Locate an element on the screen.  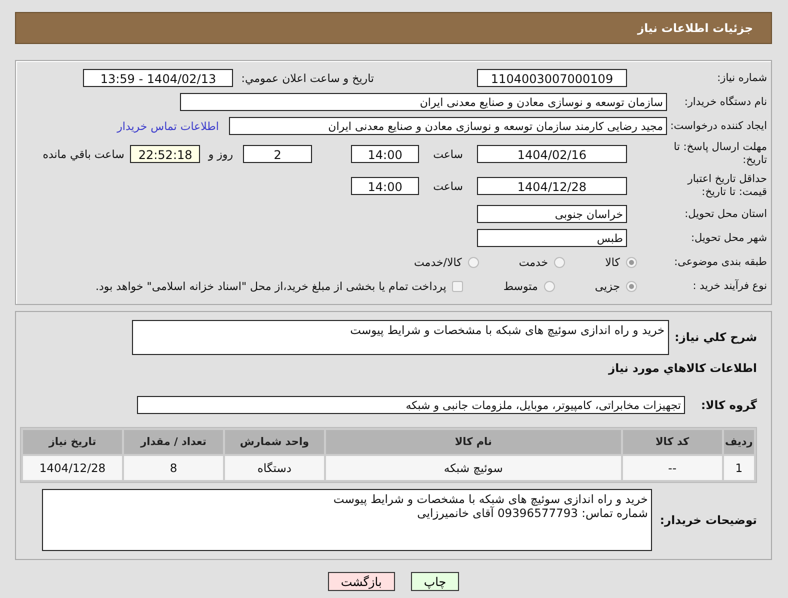
days-field: 2 is located at coordinates (277, 154).